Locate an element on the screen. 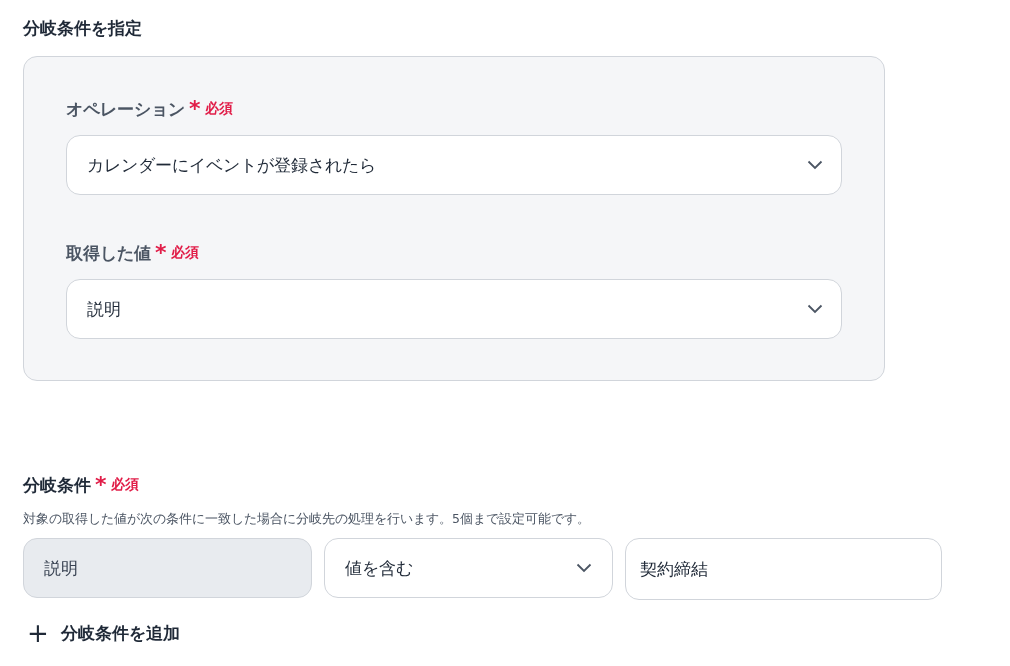 The image size is (1010, 666). field-label: 取得した値 is located at coordinates (108, 253).